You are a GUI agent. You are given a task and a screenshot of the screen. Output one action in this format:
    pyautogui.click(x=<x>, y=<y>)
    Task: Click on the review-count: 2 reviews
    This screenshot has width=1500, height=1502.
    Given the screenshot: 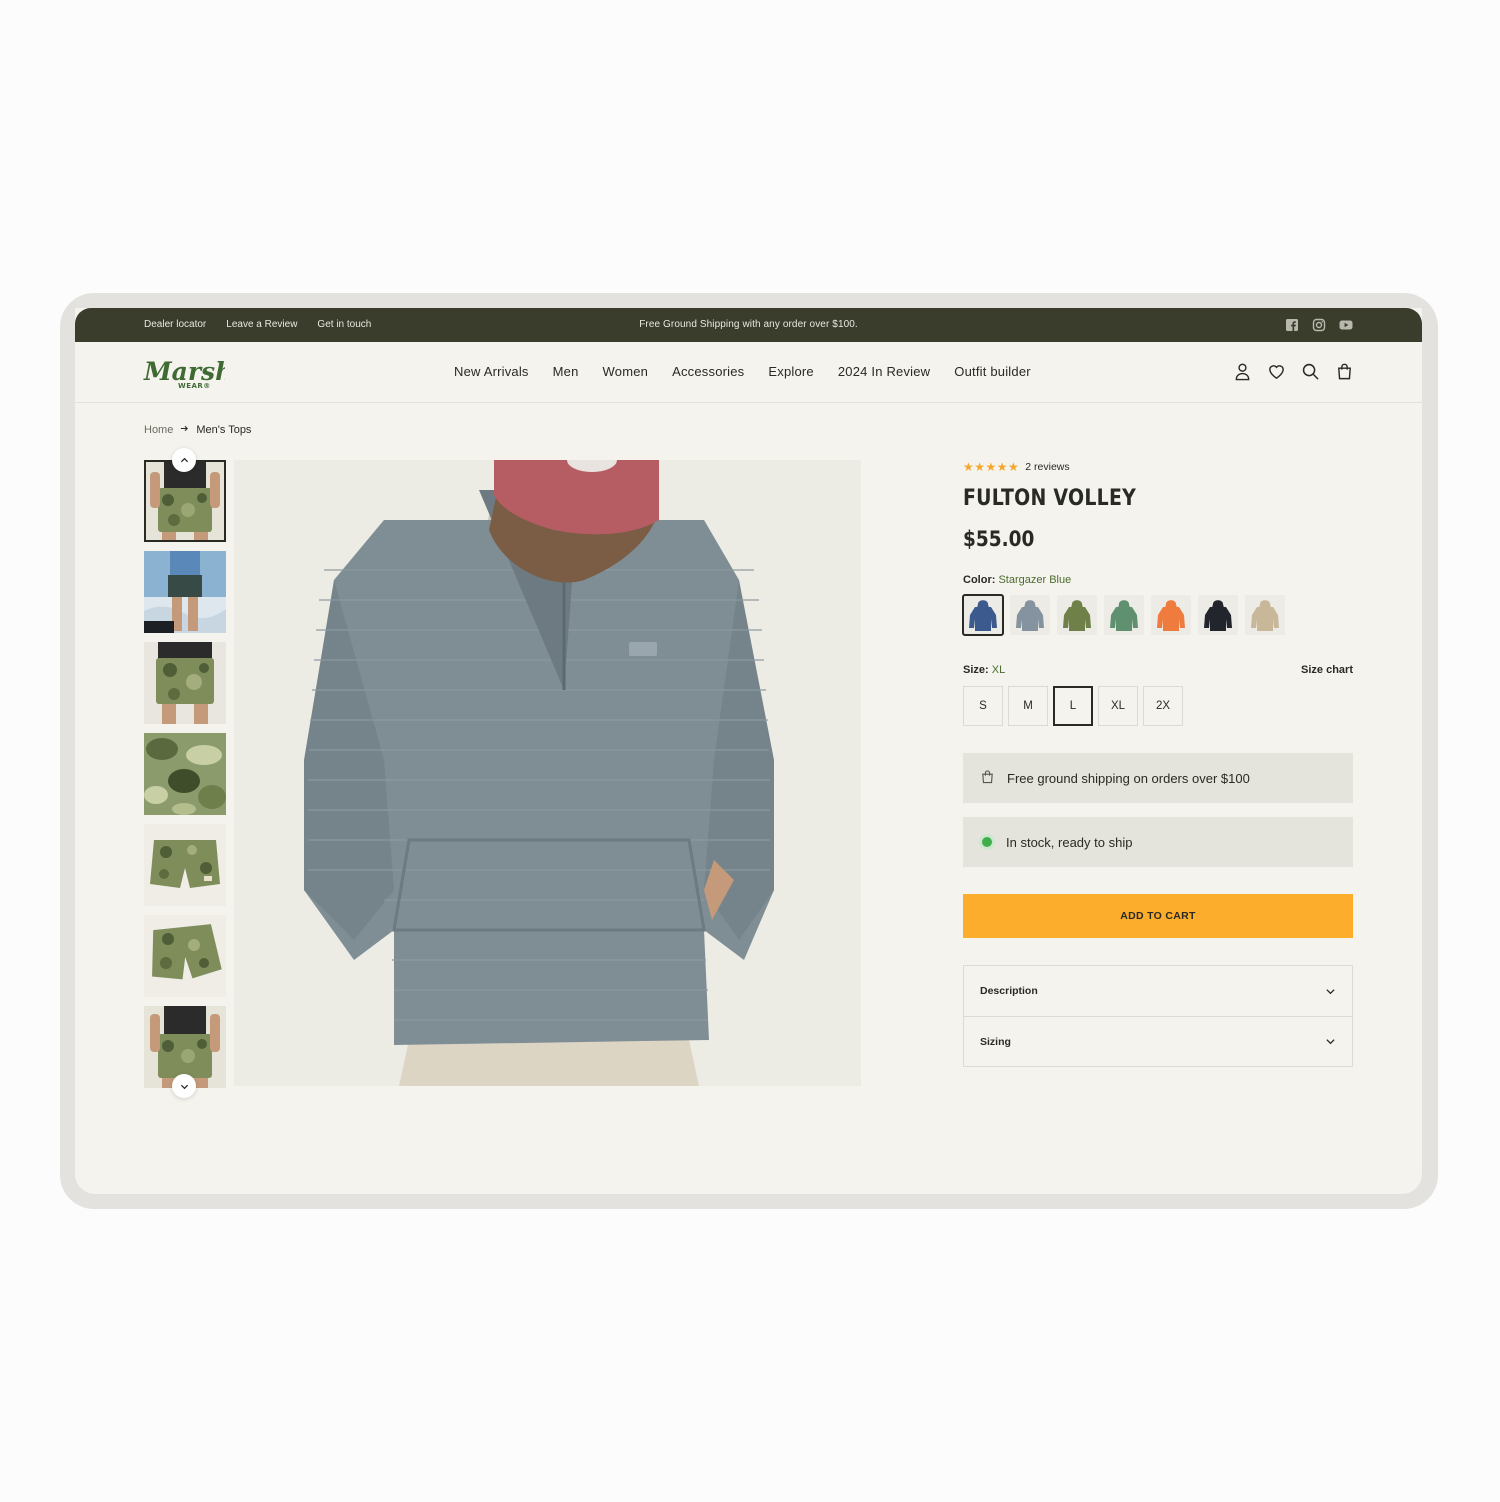 What is the action you would take?
    pyautogui.click(x=1047, y=467)
    